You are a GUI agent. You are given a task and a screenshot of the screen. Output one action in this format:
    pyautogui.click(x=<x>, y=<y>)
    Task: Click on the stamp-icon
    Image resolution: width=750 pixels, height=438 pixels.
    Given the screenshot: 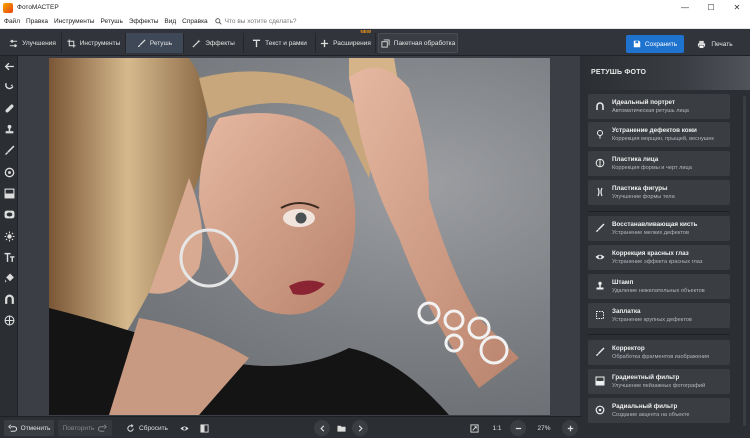 What is the action you would take?
    pyautogui.click(x=9, y=129)
    